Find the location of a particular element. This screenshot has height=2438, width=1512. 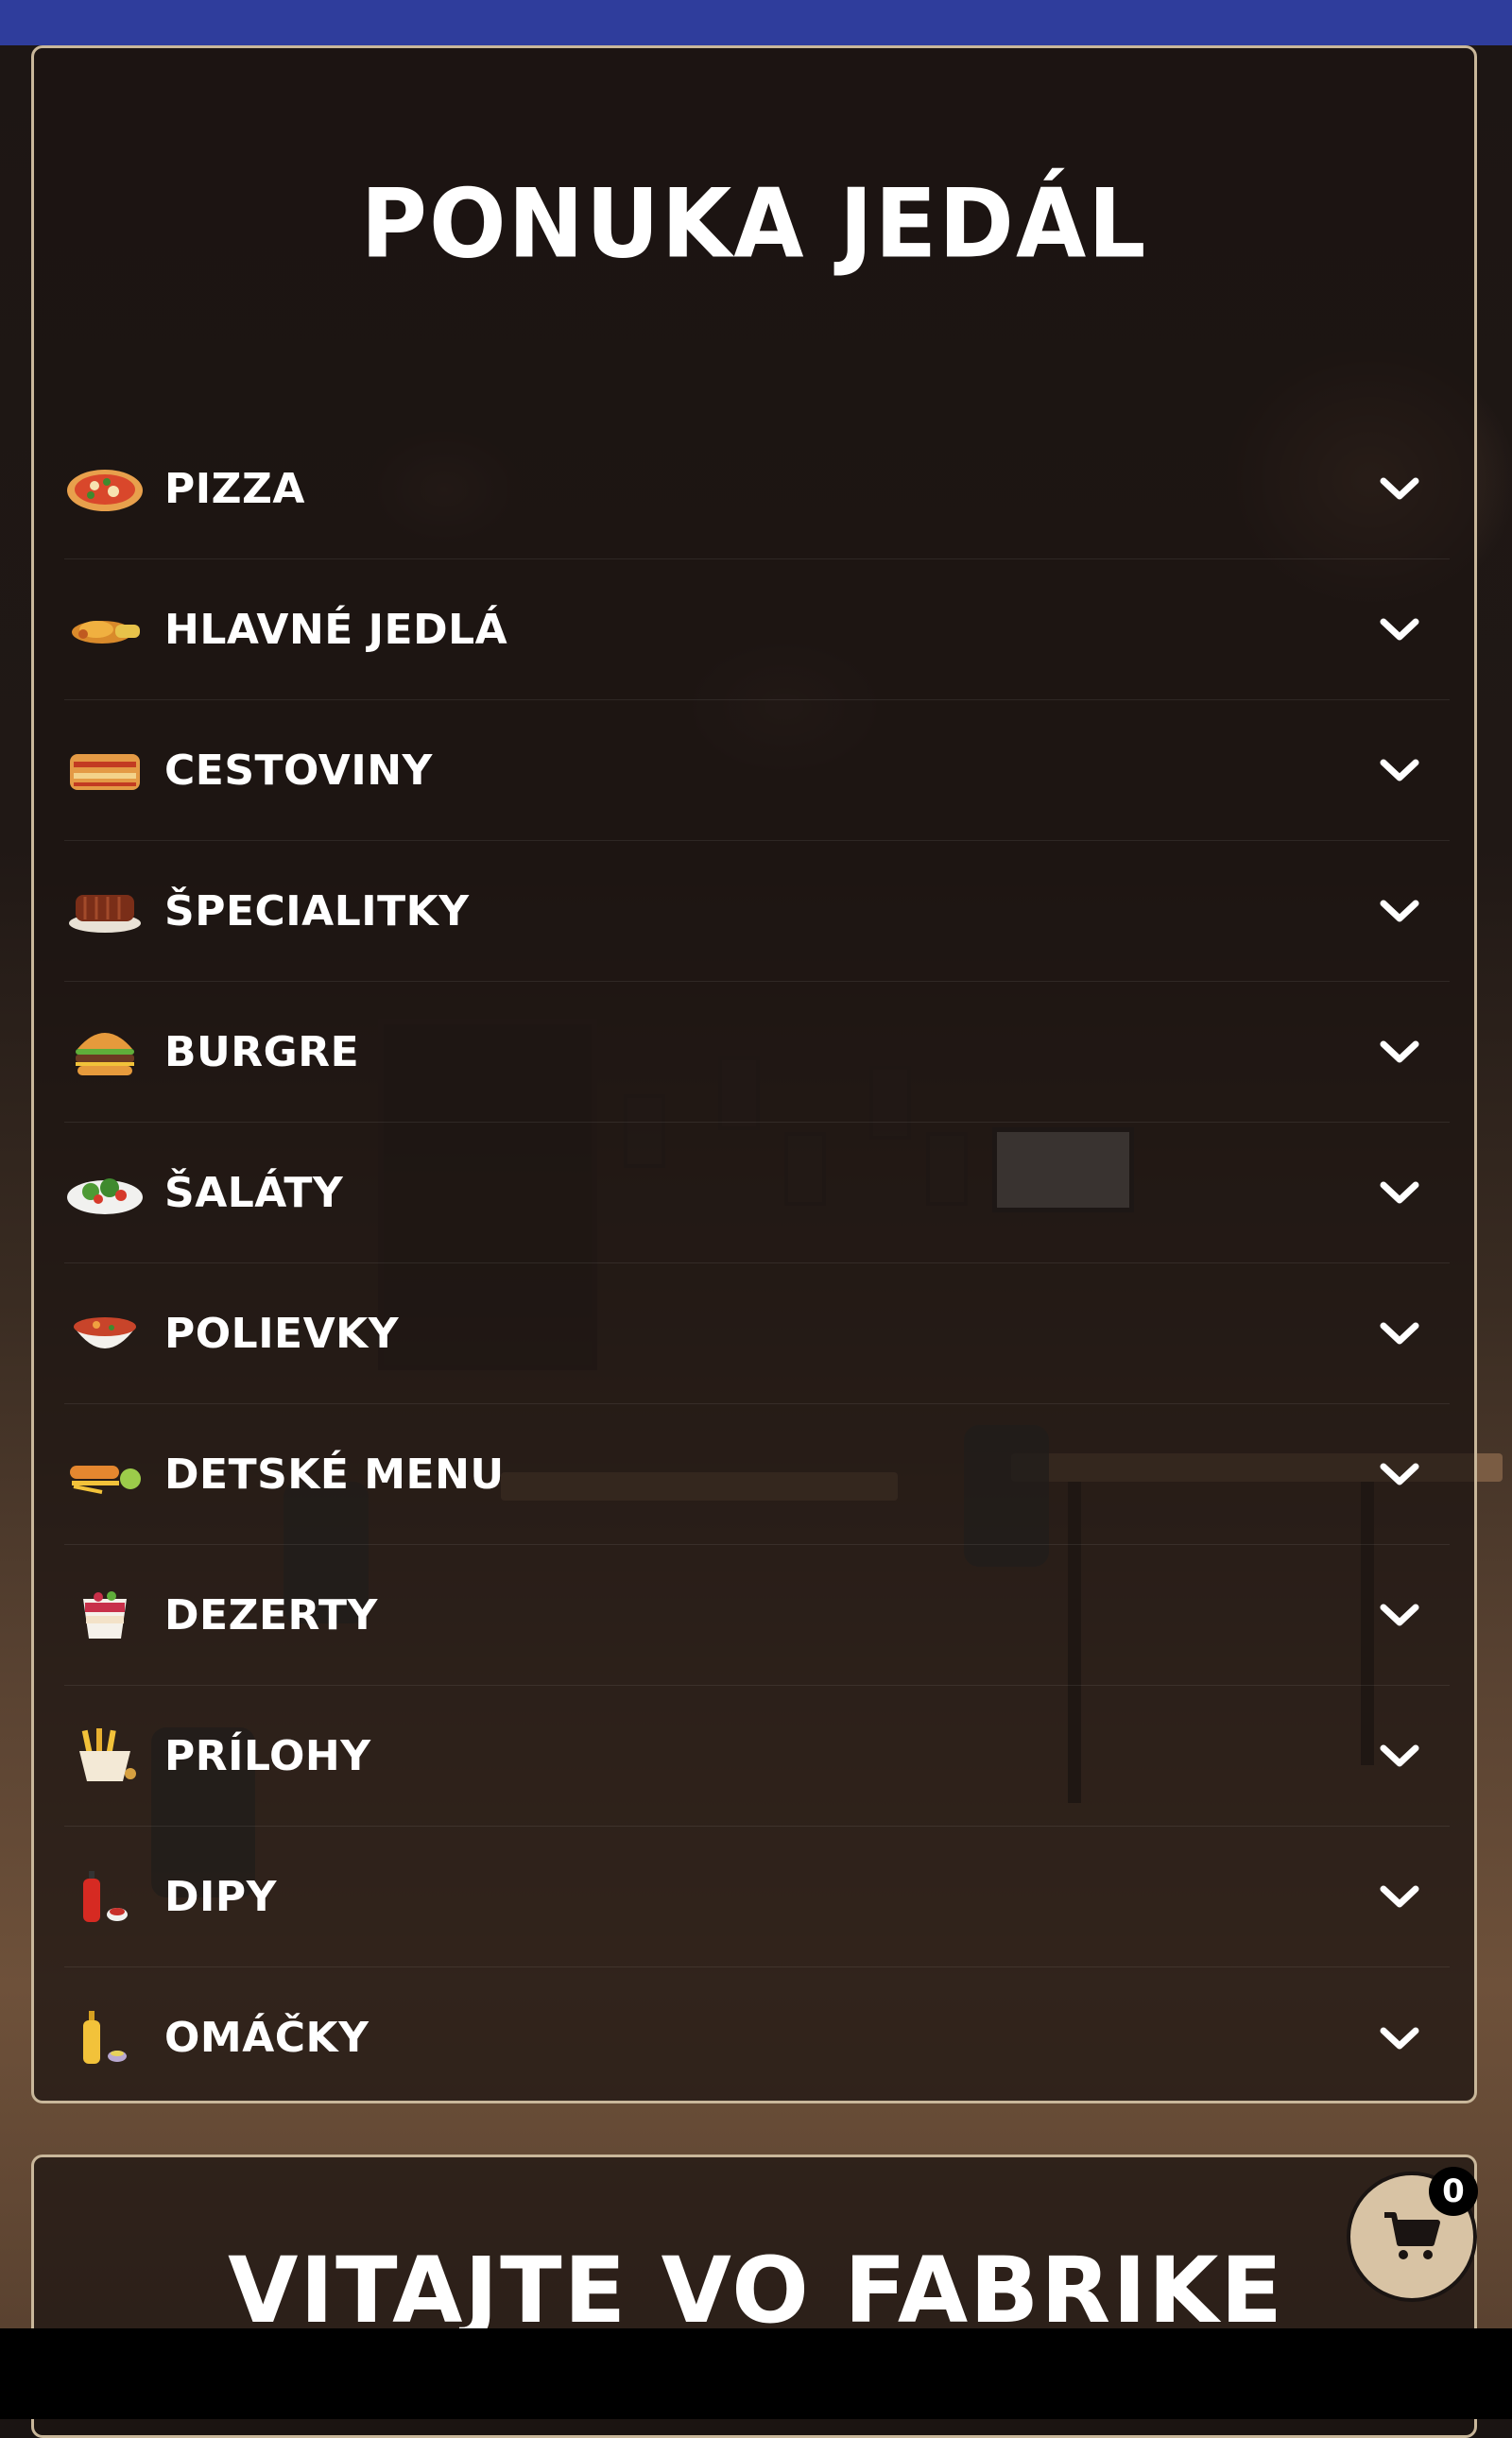

category-burgre: BURGRE is located at coordinates (757, 1052).